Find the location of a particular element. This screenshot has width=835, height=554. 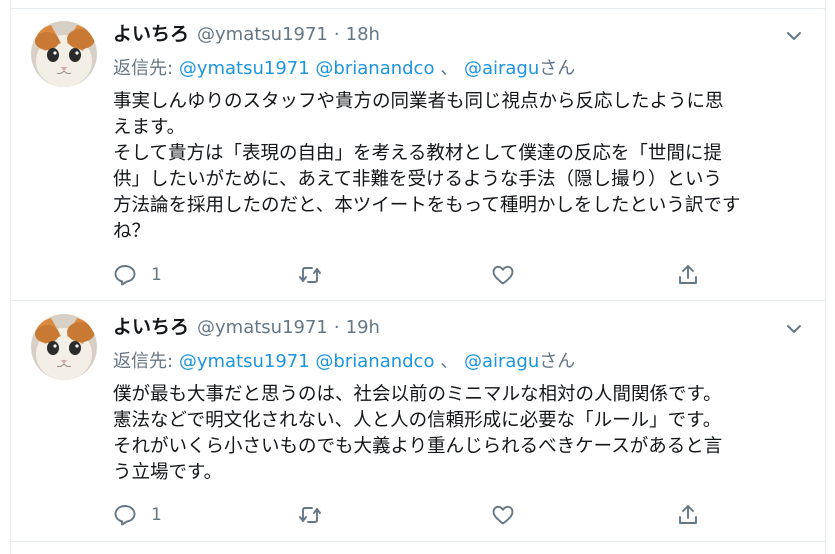

tweet-header: よいちろ @ymatsu1971 · 19h is located at coordinates (246, 327).